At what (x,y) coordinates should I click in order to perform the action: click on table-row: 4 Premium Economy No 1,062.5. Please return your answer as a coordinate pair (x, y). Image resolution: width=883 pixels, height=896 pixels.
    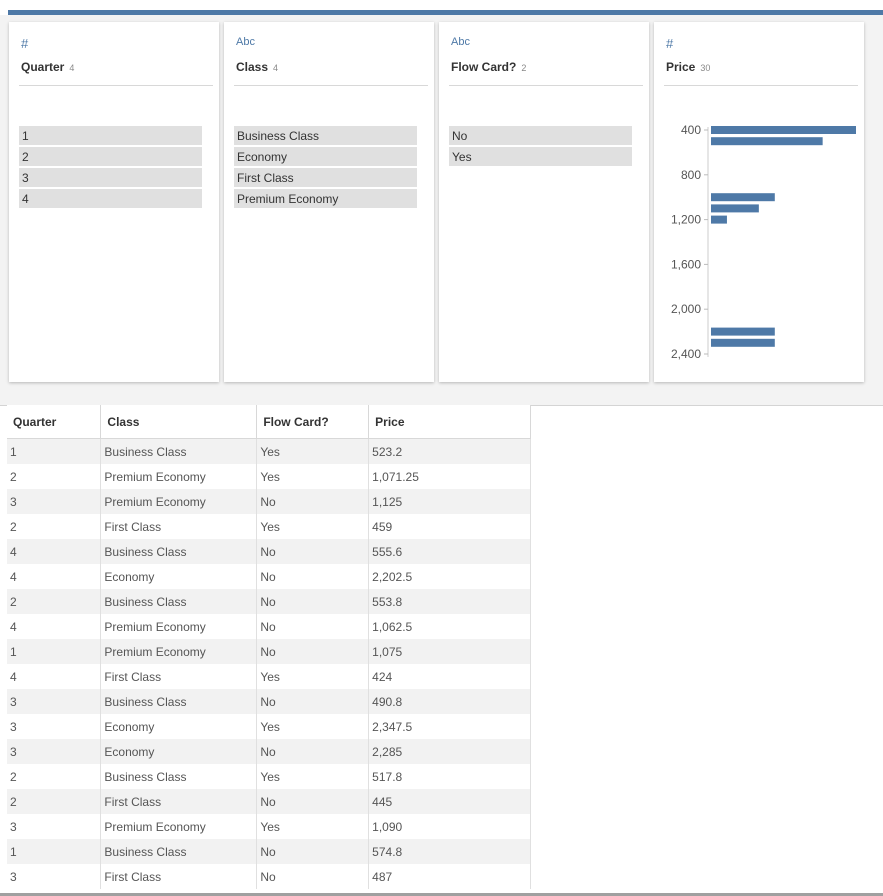
    Looking at the image, I should click on (269, 626).